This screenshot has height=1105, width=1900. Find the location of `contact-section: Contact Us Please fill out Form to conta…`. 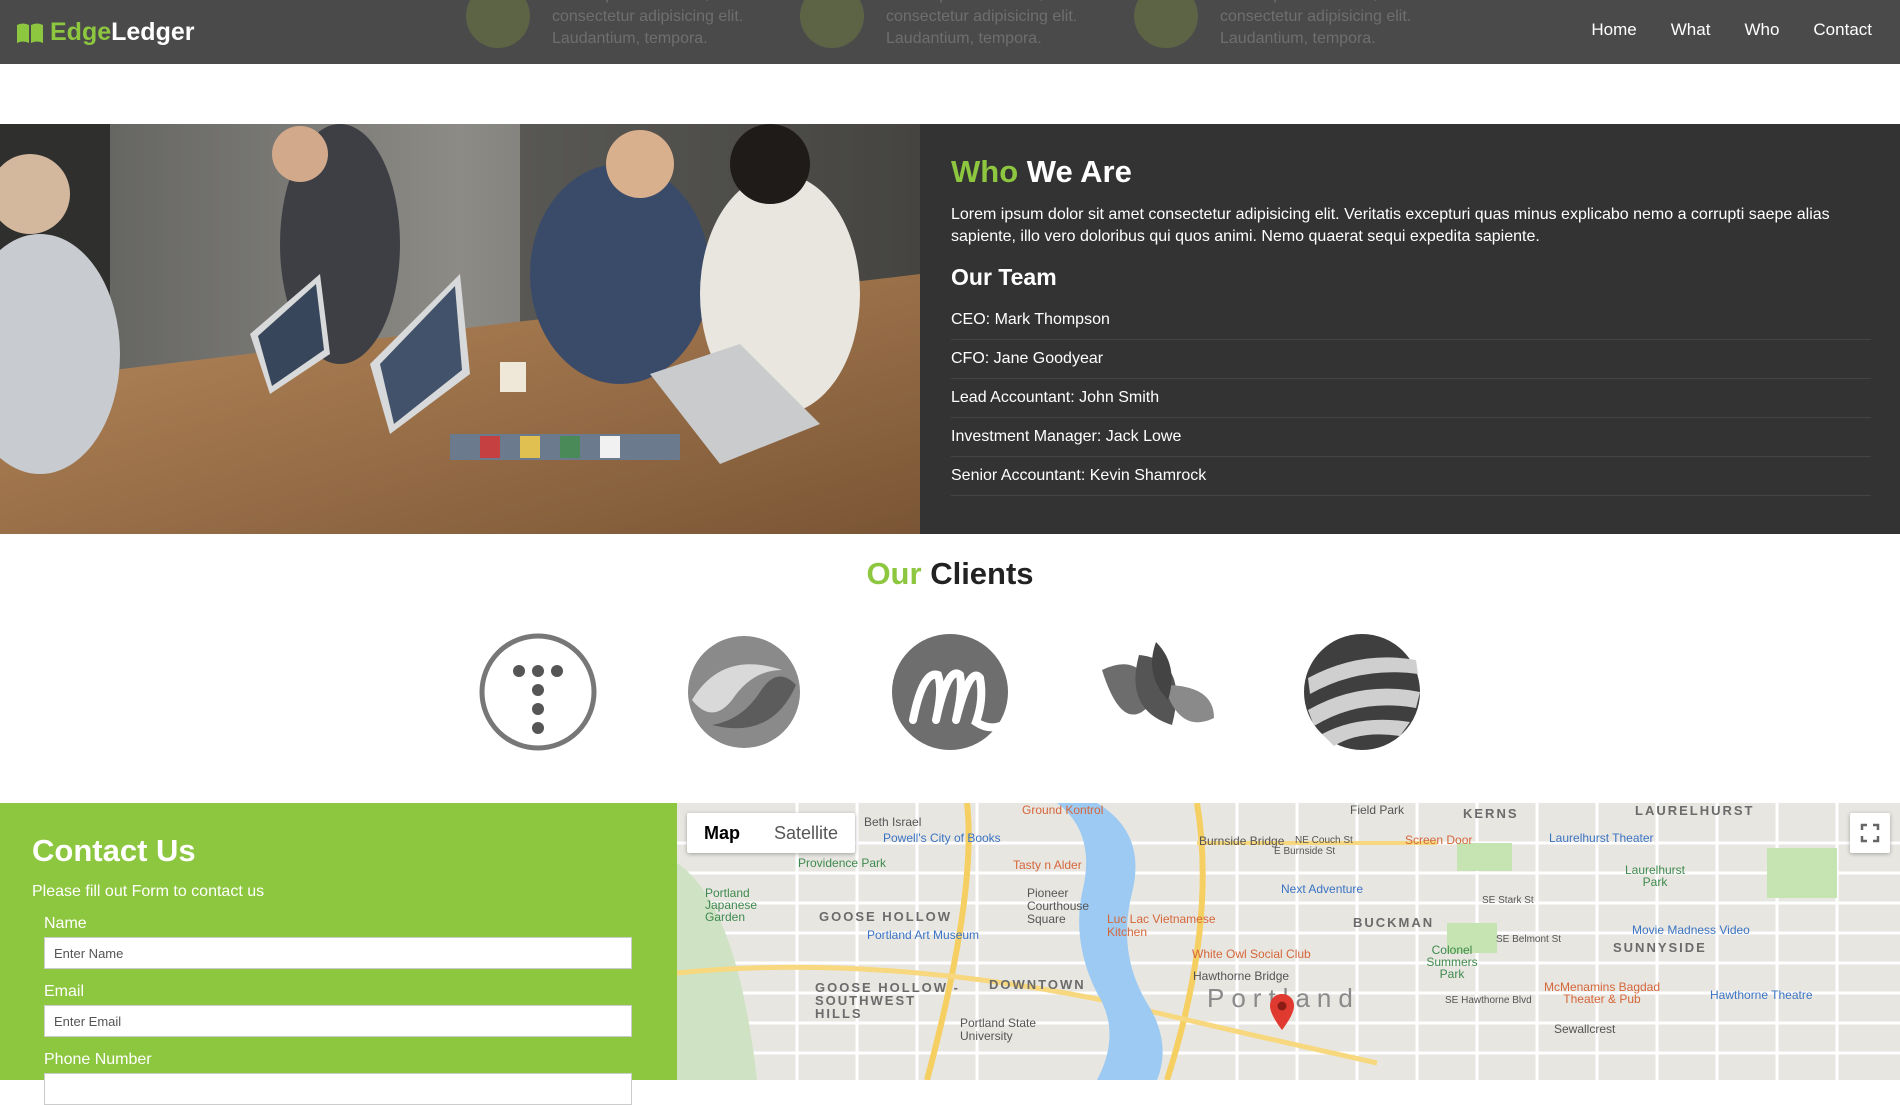

contact-section: Contact Us Please fill out Form to conta… is located at coordinates (338, 954).